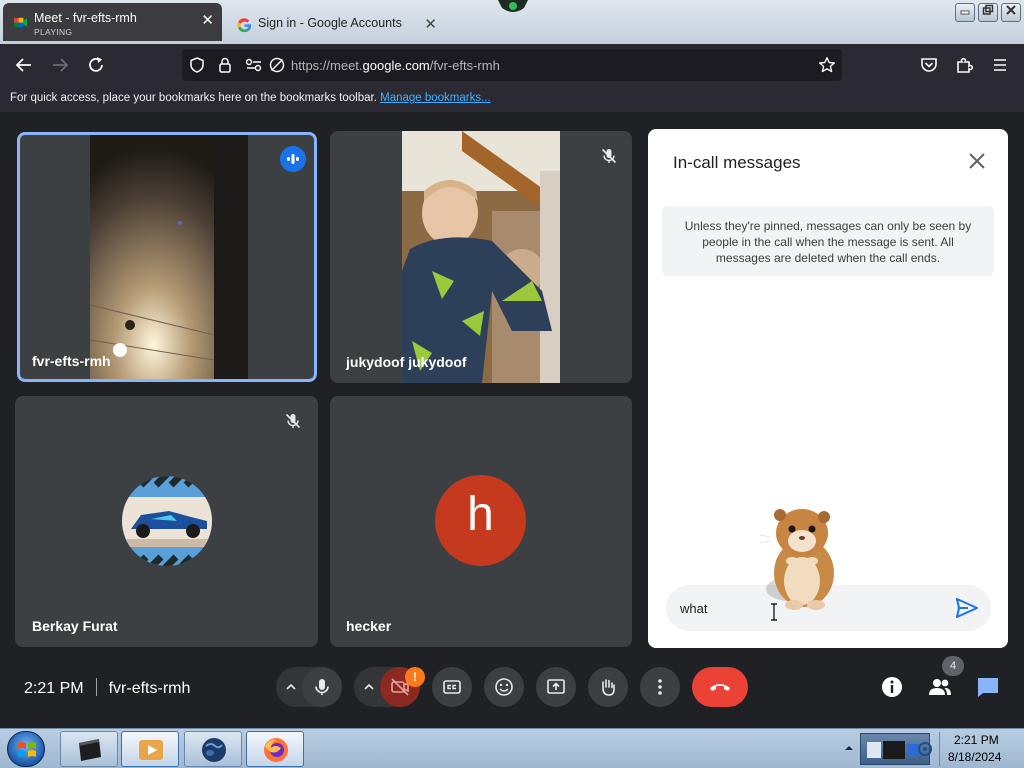  I want to click on taskbar-clock-time: 2:21 PM, so click(976, 740).